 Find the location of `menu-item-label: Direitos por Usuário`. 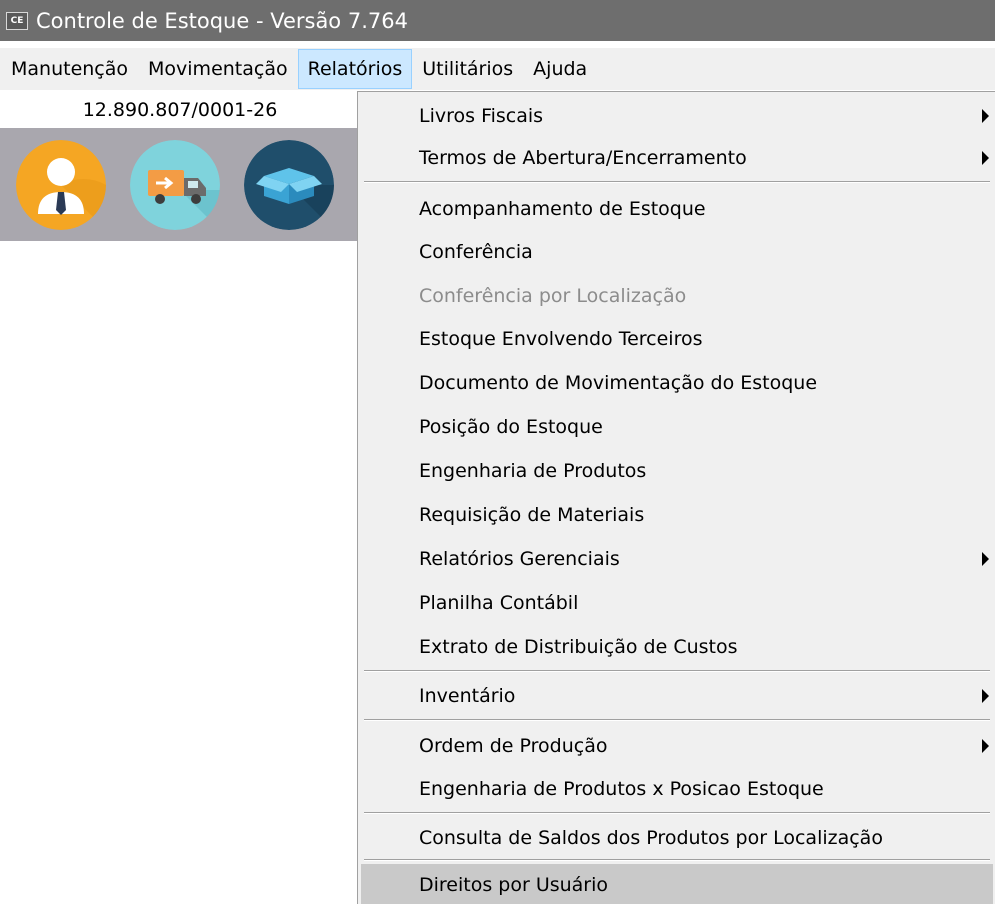

menu-item-label: Direitos por Usuário is located at coordinates (514, 885).